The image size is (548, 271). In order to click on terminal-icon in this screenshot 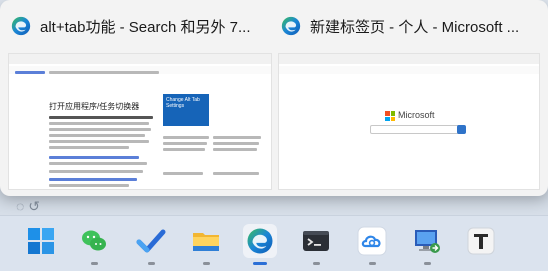, I will do `click(316, 241)`.